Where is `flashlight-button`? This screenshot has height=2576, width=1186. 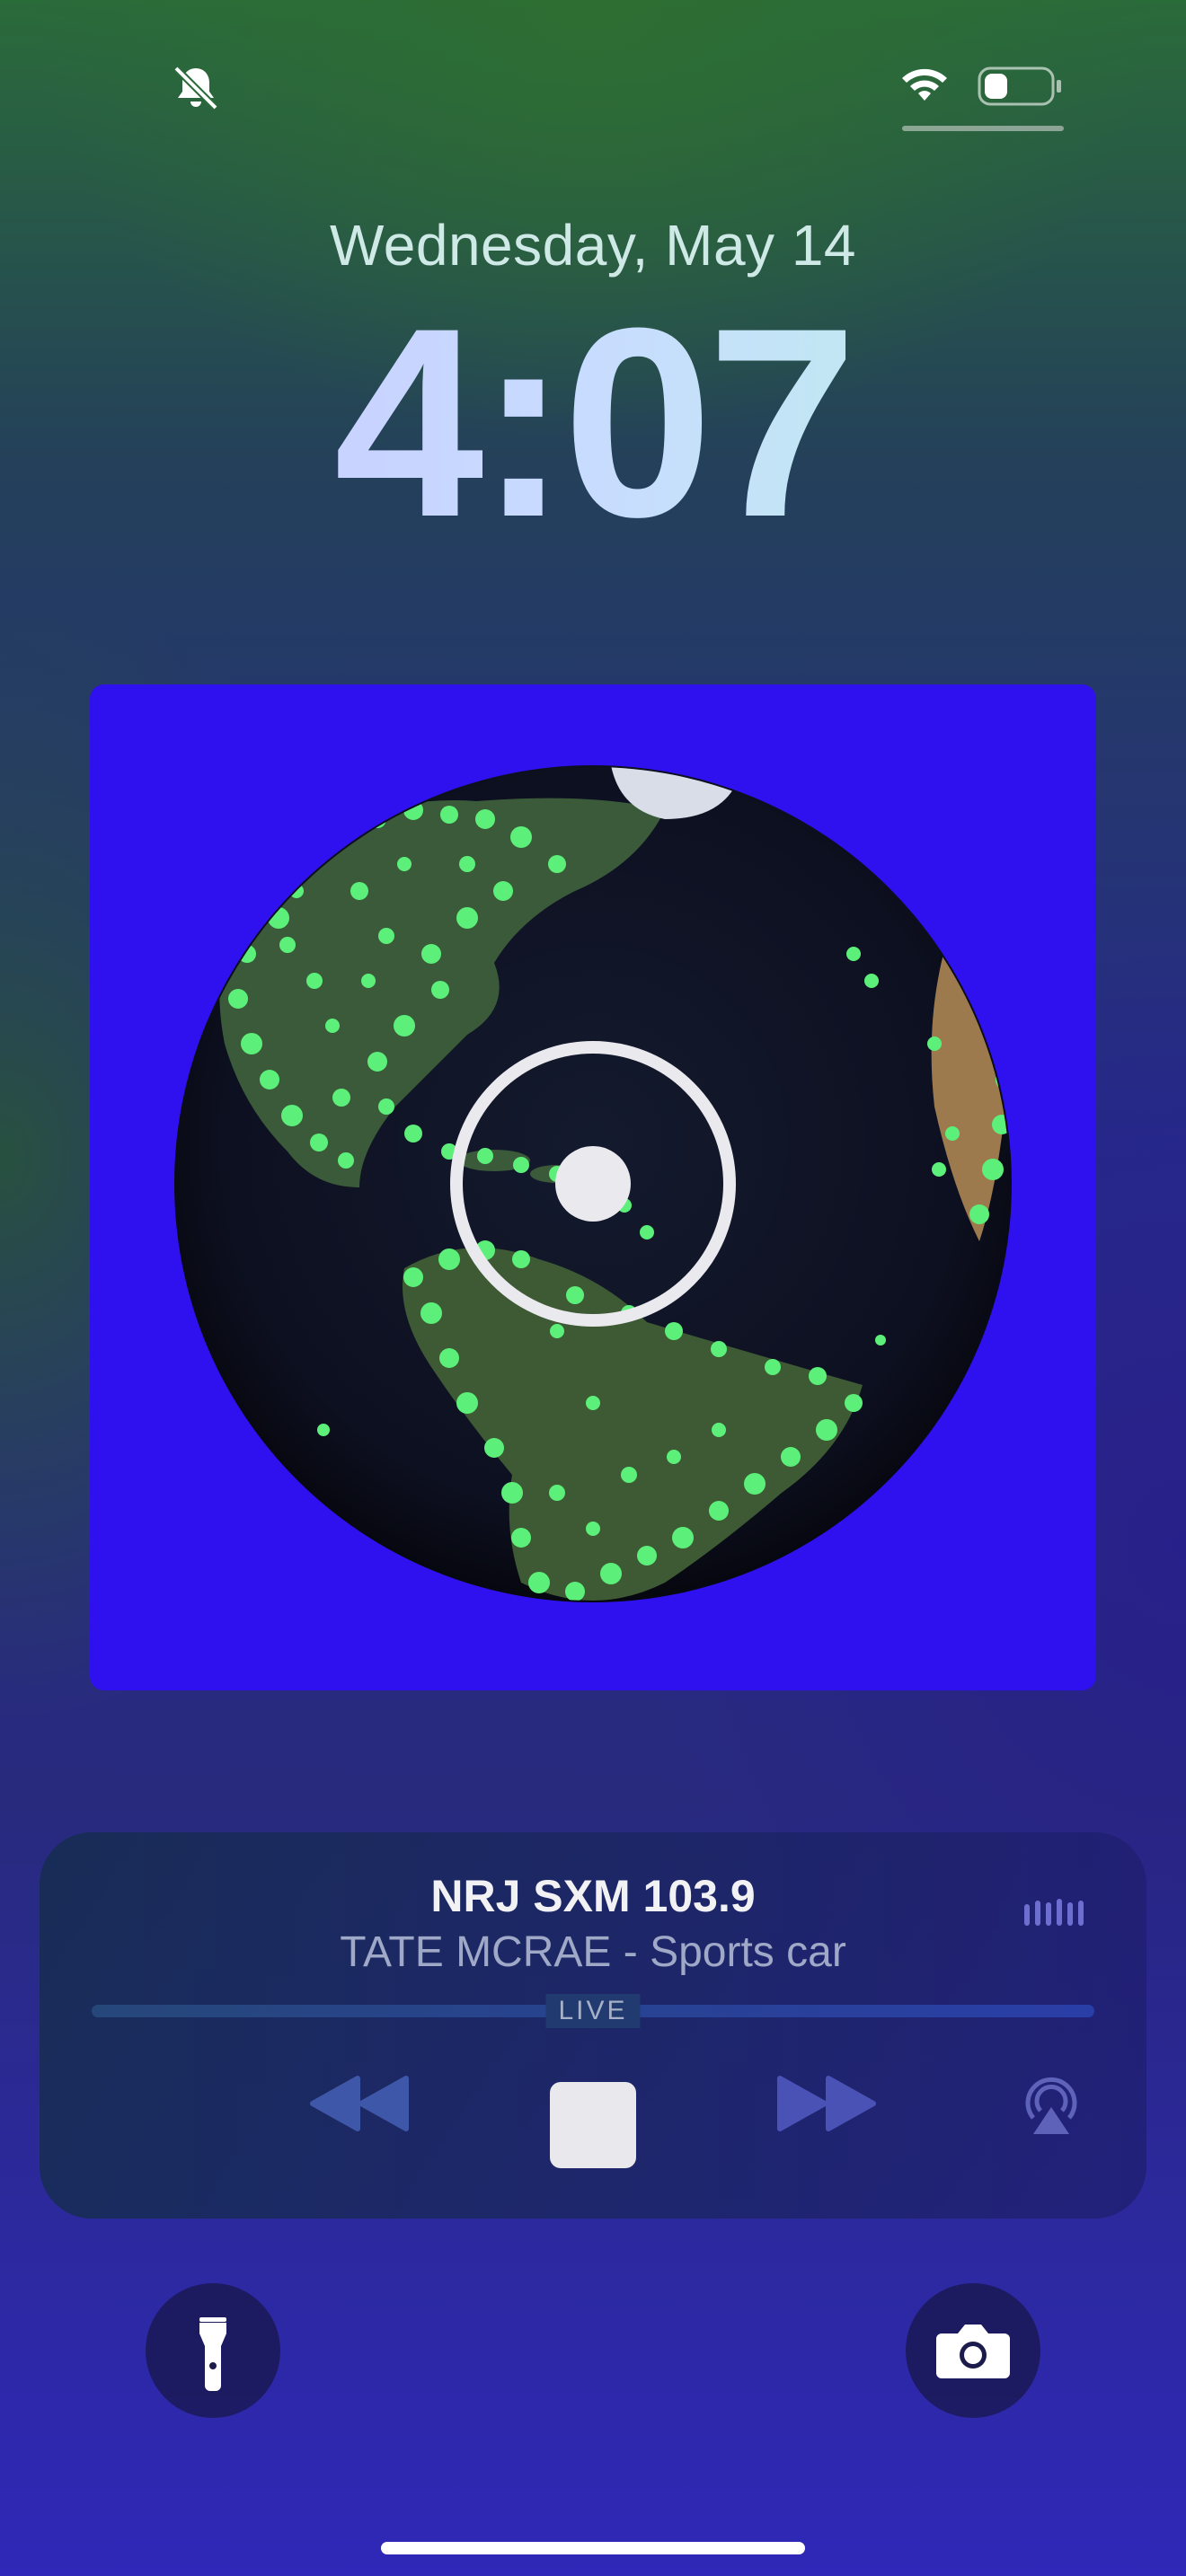 flashlight-button is located at coordinates (213, 2350).